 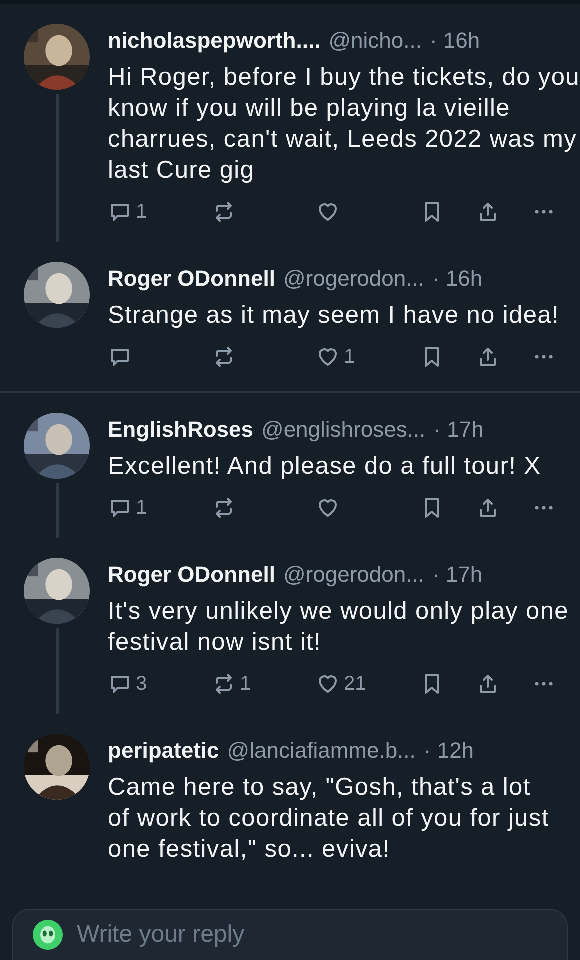 I want to click on post-text: Strange as it may seem I have no idea!, so click(x=334, y=316).